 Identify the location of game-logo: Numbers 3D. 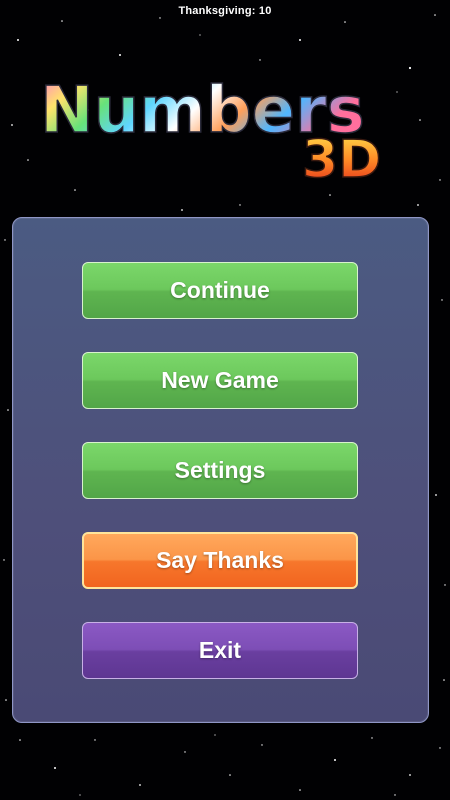
(210, 131).